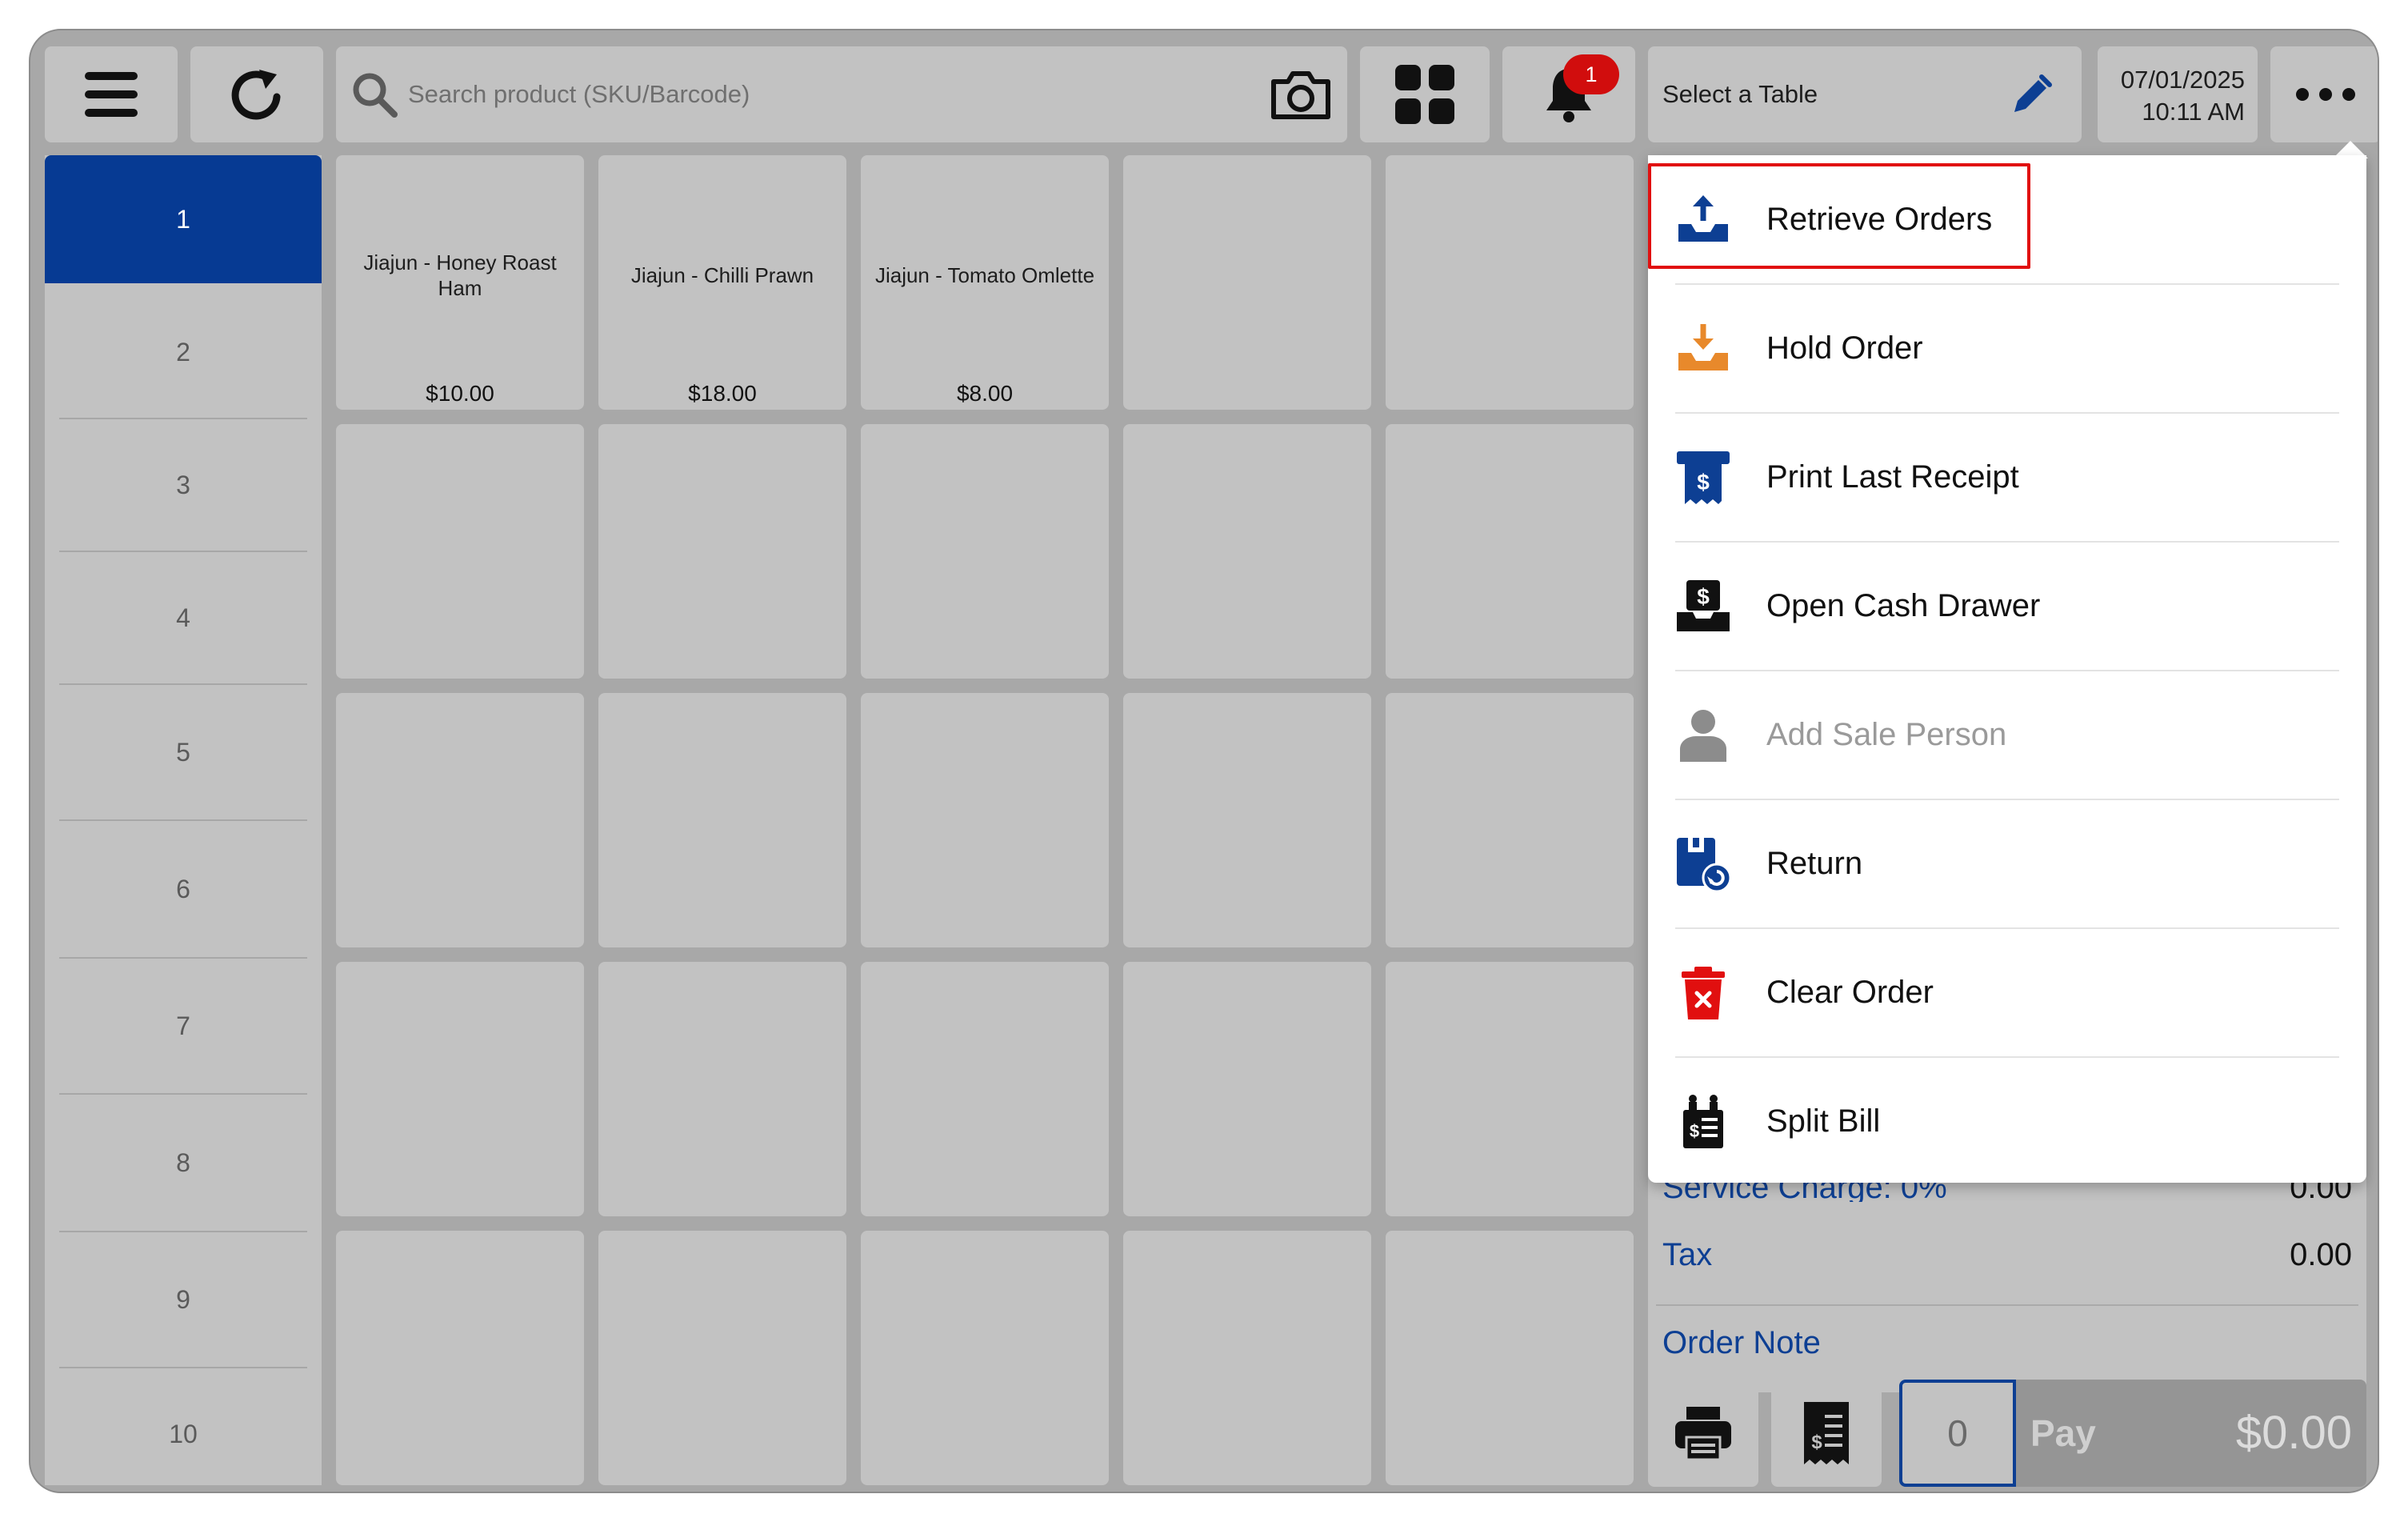  I want to click on product-name: Jiajun - Tomato Omlette, so click(984, 275).